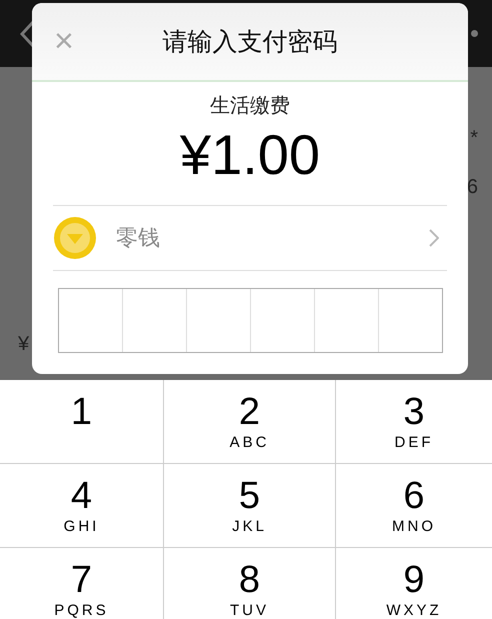  What do you see at coordinates (250, 238) in the screenshot?
I see `payment-method-row: 零钱` at bounding box center [250, 238].